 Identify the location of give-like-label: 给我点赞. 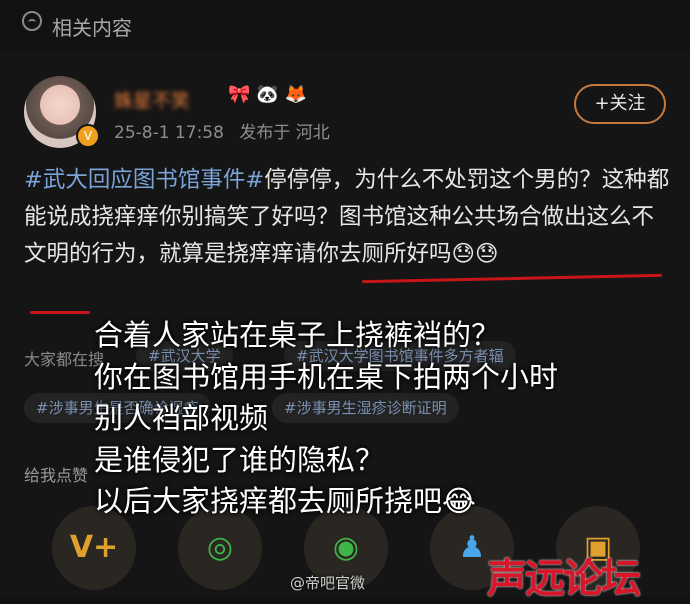
(56, 475).